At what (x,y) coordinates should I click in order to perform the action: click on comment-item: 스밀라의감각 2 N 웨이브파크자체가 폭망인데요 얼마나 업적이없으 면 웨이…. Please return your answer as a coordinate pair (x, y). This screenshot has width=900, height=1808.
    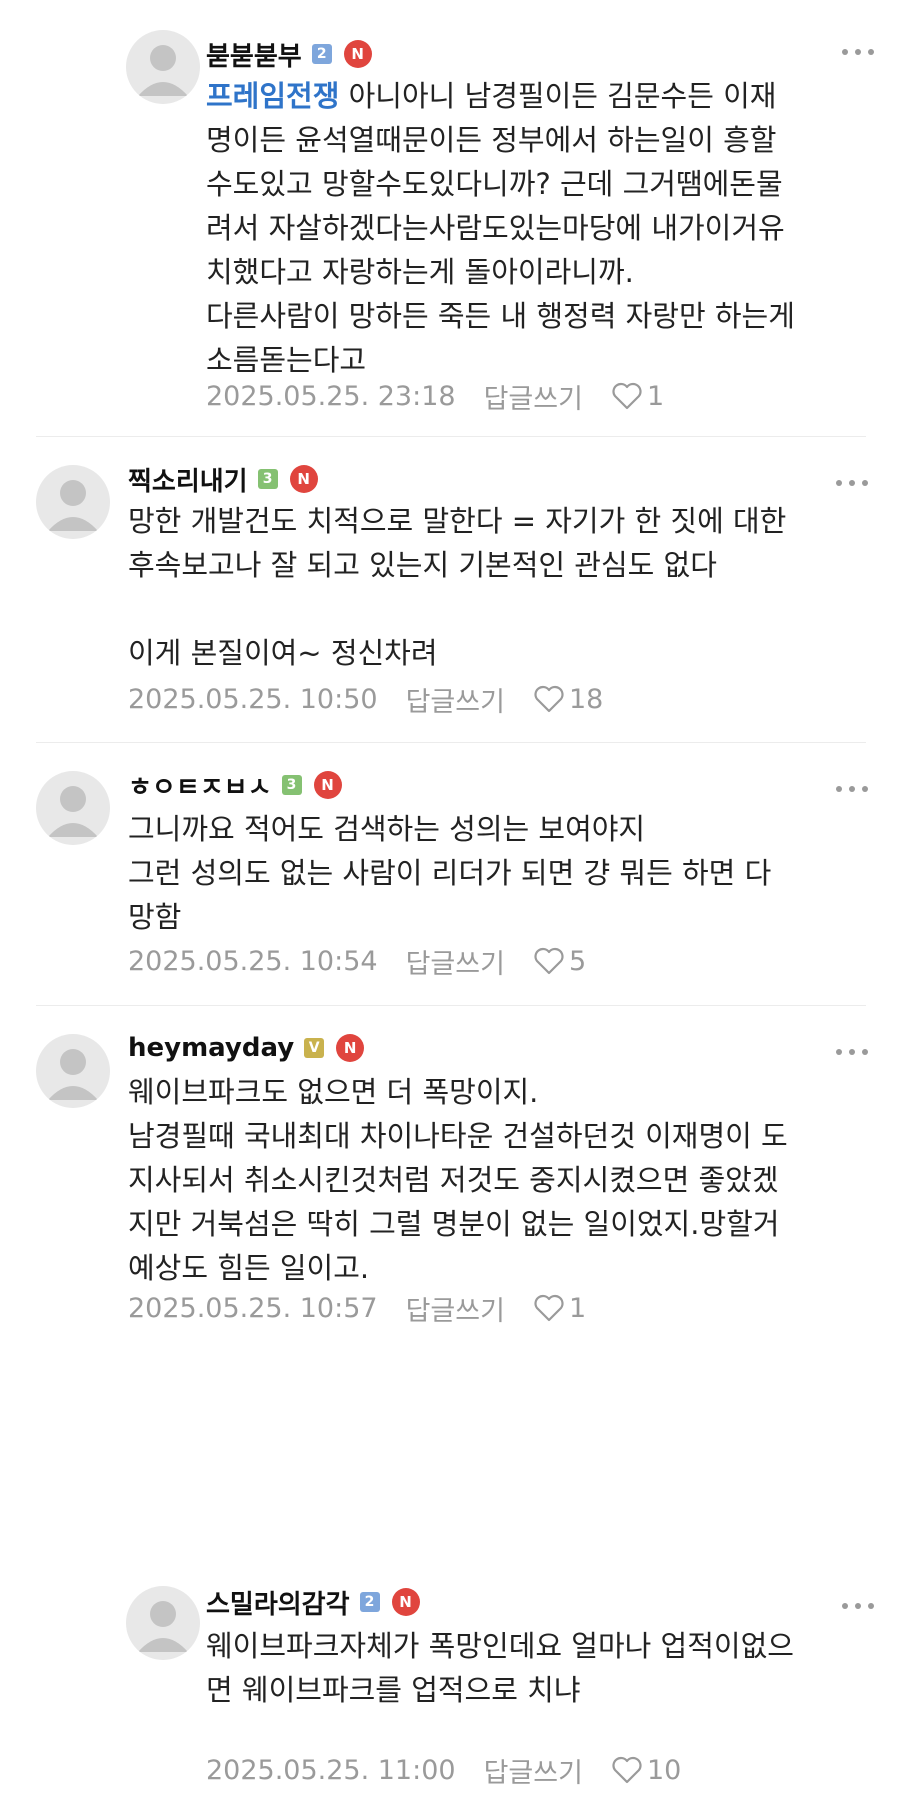
    Looking at the image, I should click on (450, 1684).